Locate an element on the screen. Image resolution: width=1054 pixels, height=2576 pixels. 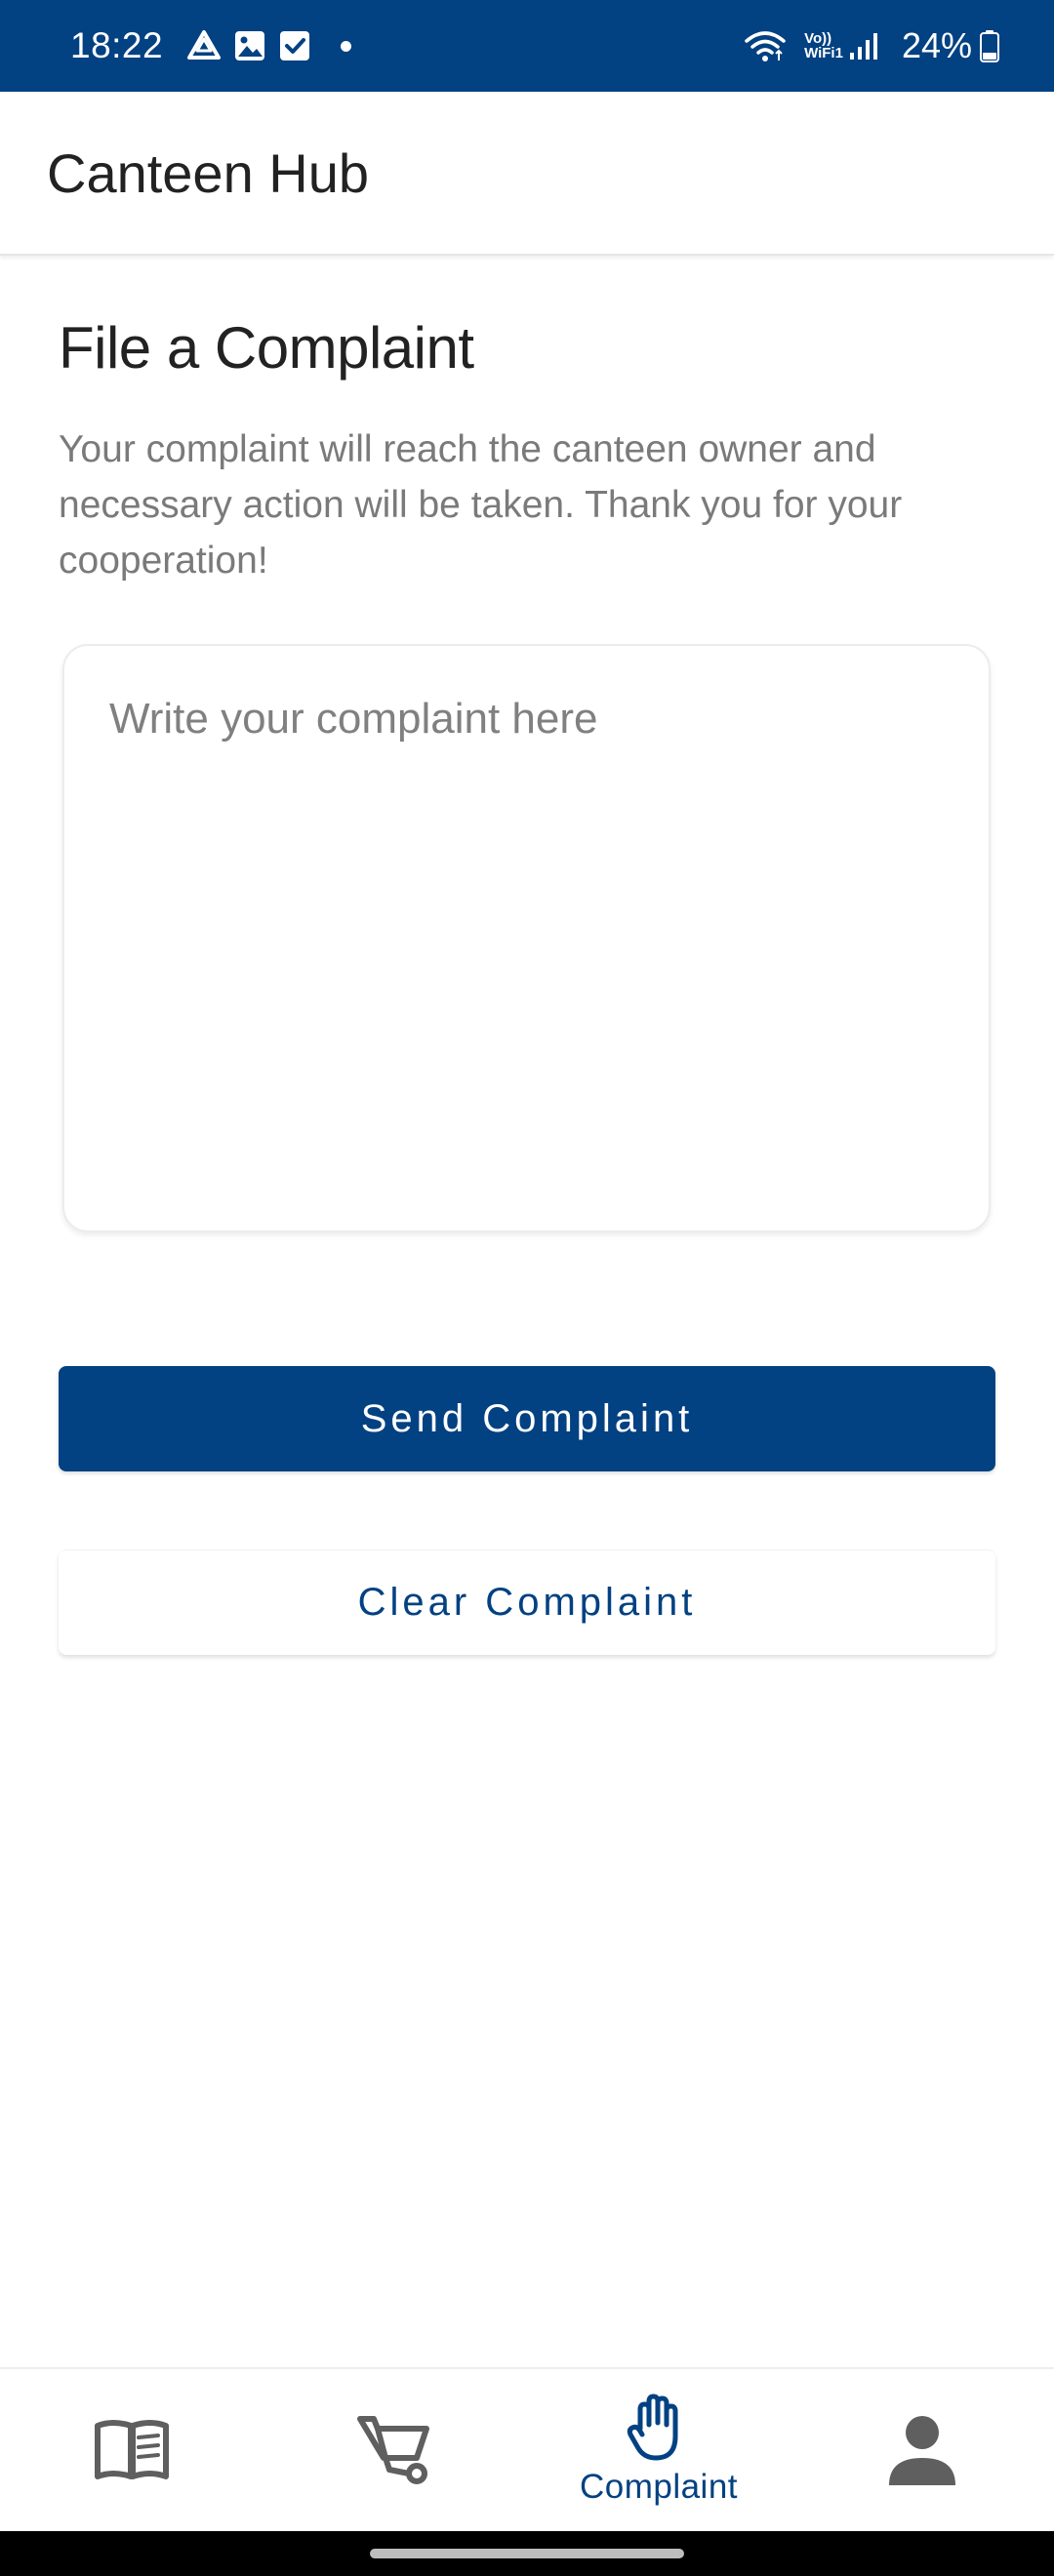
home-handle is located at coordinates (527, 2553).